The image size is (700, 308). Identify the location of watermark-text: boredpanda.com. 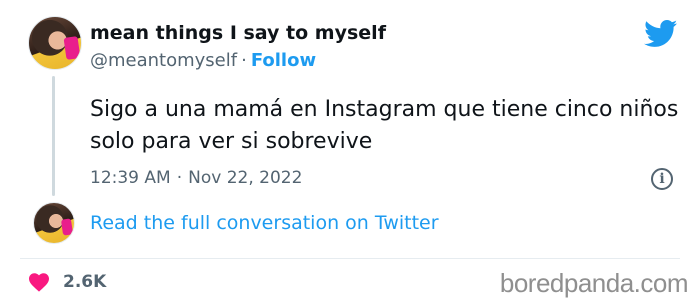
(594, 283).